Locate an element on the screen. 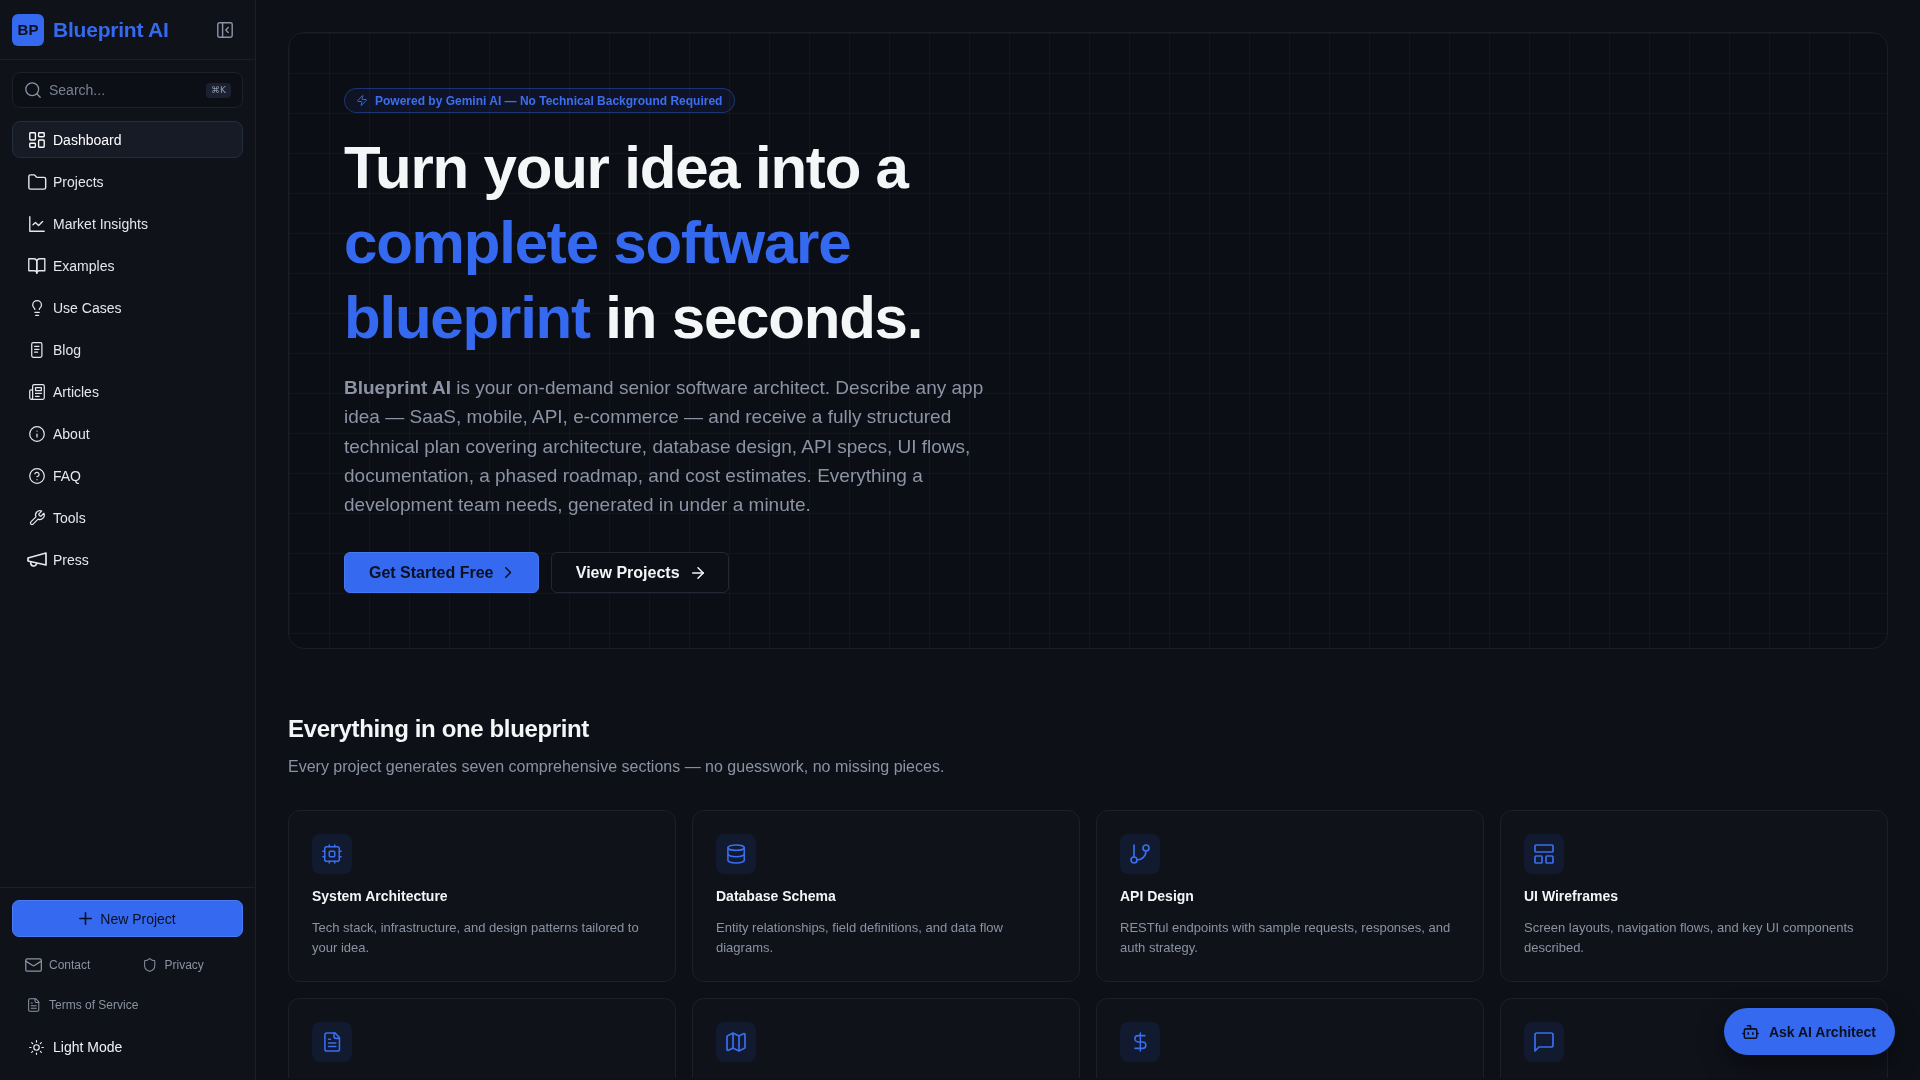 This screenshot has height=1080, width=1920. megaphone-icon is located at coordinates (37, 559).